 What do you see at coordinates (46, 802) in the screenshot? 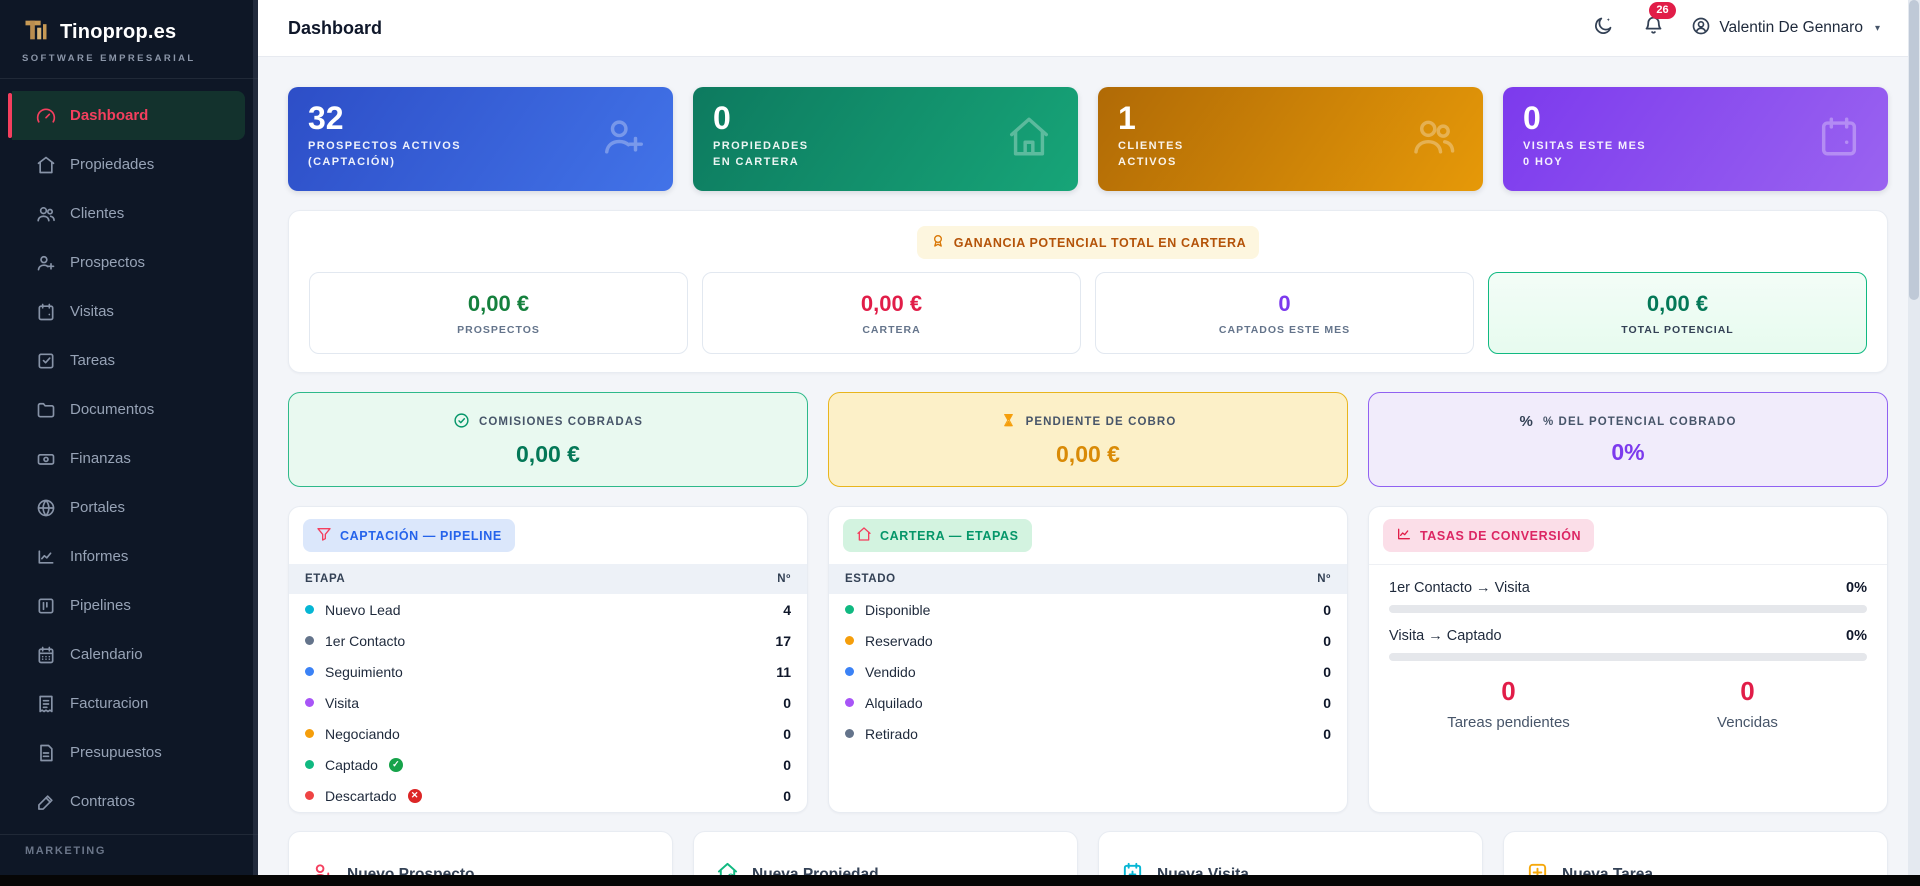
I see `pen-icon` at bounding box center [46, 802].